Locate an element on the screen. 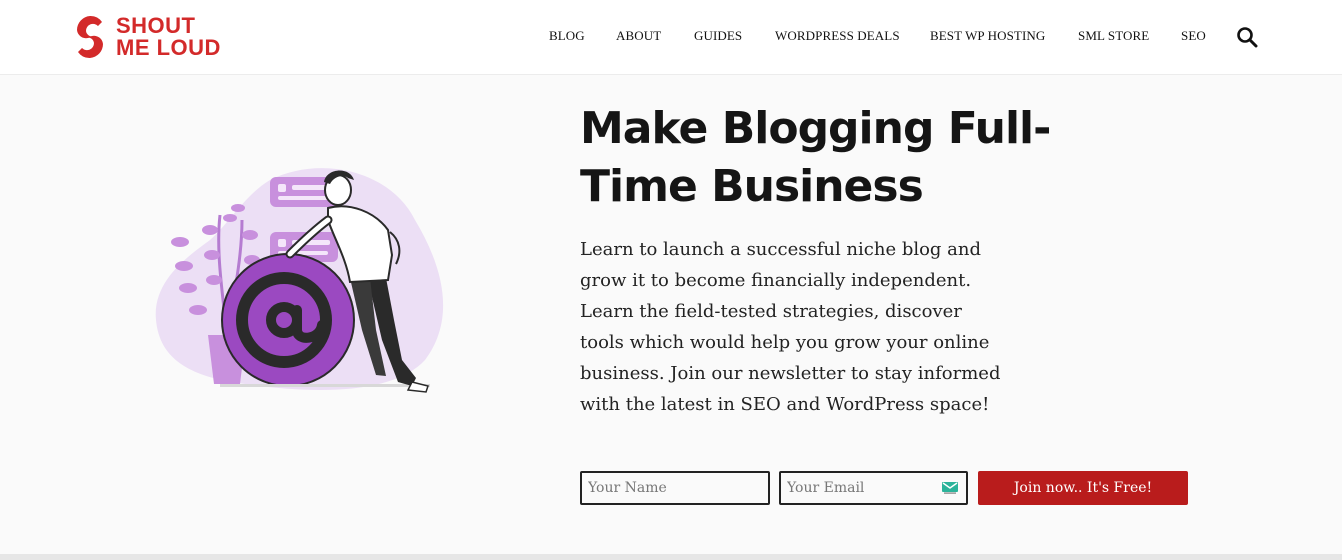 This screenshot has width=1342, height=560. nav-item-wordpress-deals: WORDPRESS DEALS is located at coordinates (837, 36).